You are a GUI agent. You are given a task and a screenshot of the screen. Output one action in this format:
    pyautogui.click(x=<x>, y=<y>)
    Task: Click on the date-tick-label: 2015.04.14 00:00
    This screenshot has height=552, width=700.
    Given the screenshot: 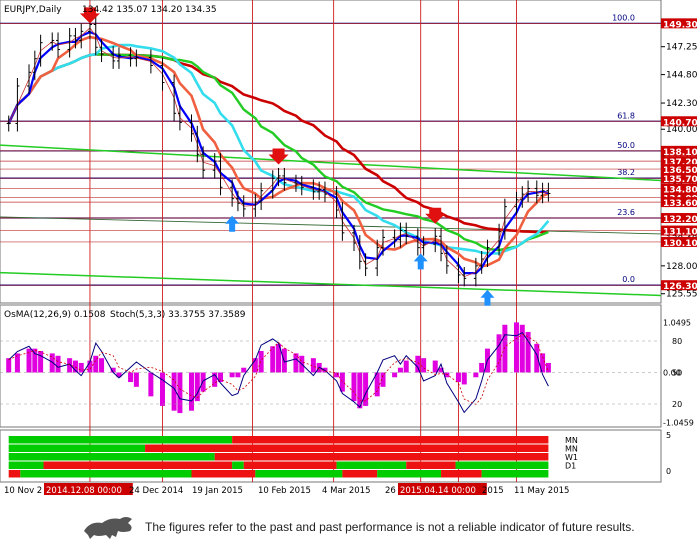 What is the action you would take?
    pyautogui.click(x=438, y=491)
    